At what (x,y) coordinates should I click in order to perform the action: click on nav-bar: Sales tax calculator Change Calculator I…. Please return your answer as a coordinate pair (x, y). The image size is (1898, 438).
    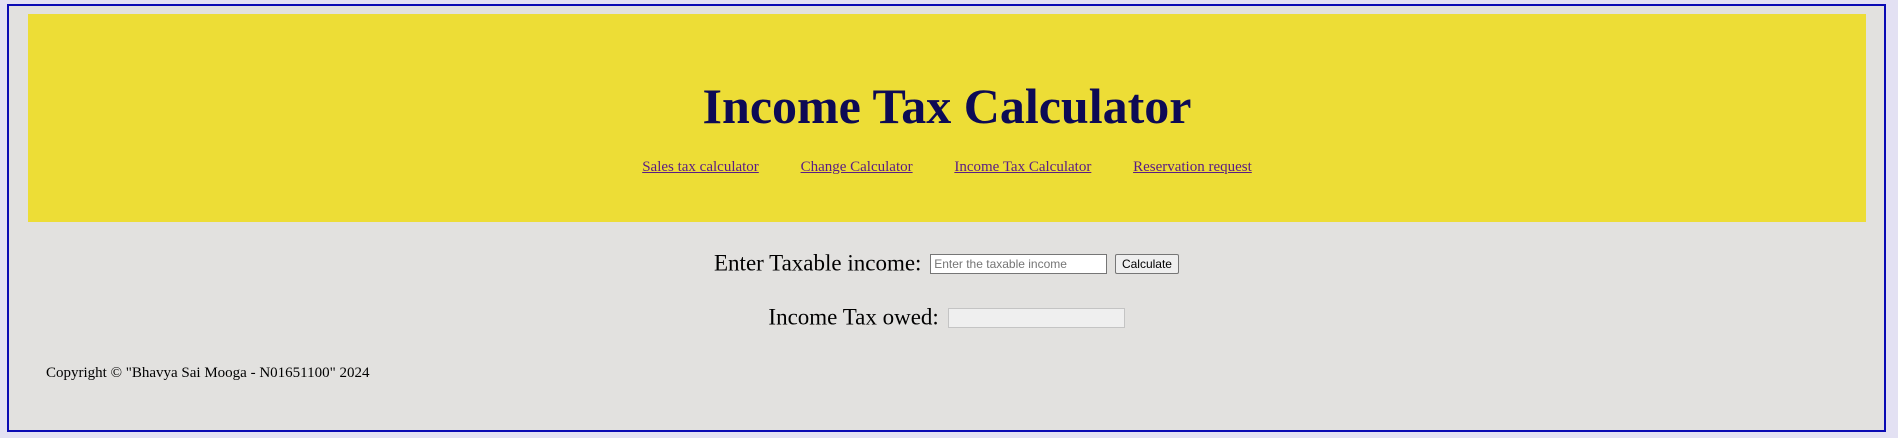
    Looking at the image, I should click on (947, 167).